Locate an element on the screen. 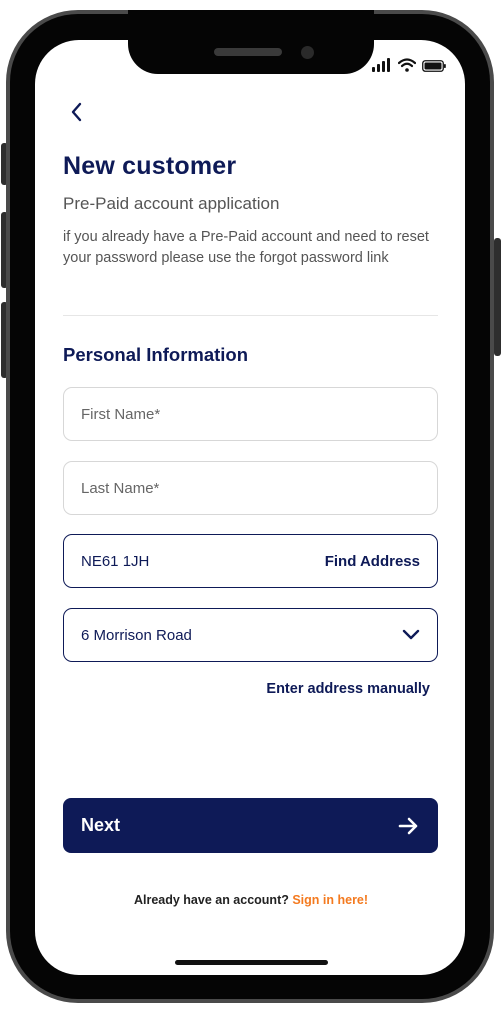  chevron-down-icon is located at coordinates (411, 635).